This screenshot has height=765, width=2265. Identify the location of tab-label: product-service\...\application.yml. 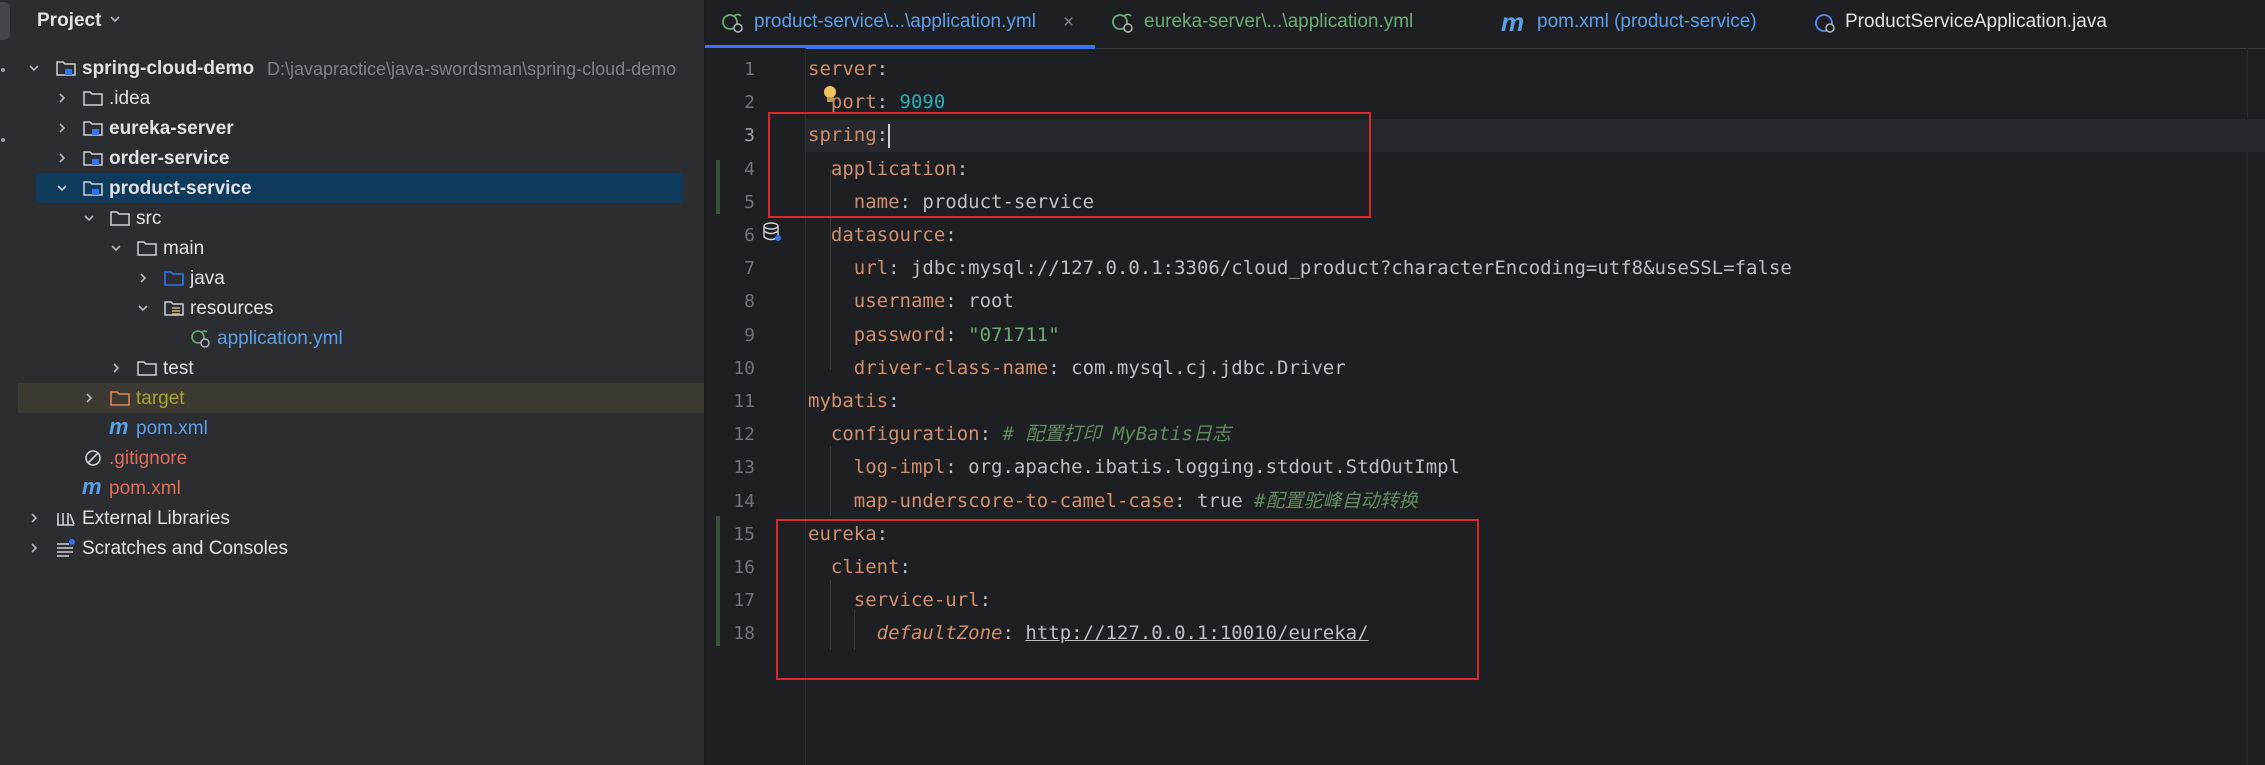
(895, 21).